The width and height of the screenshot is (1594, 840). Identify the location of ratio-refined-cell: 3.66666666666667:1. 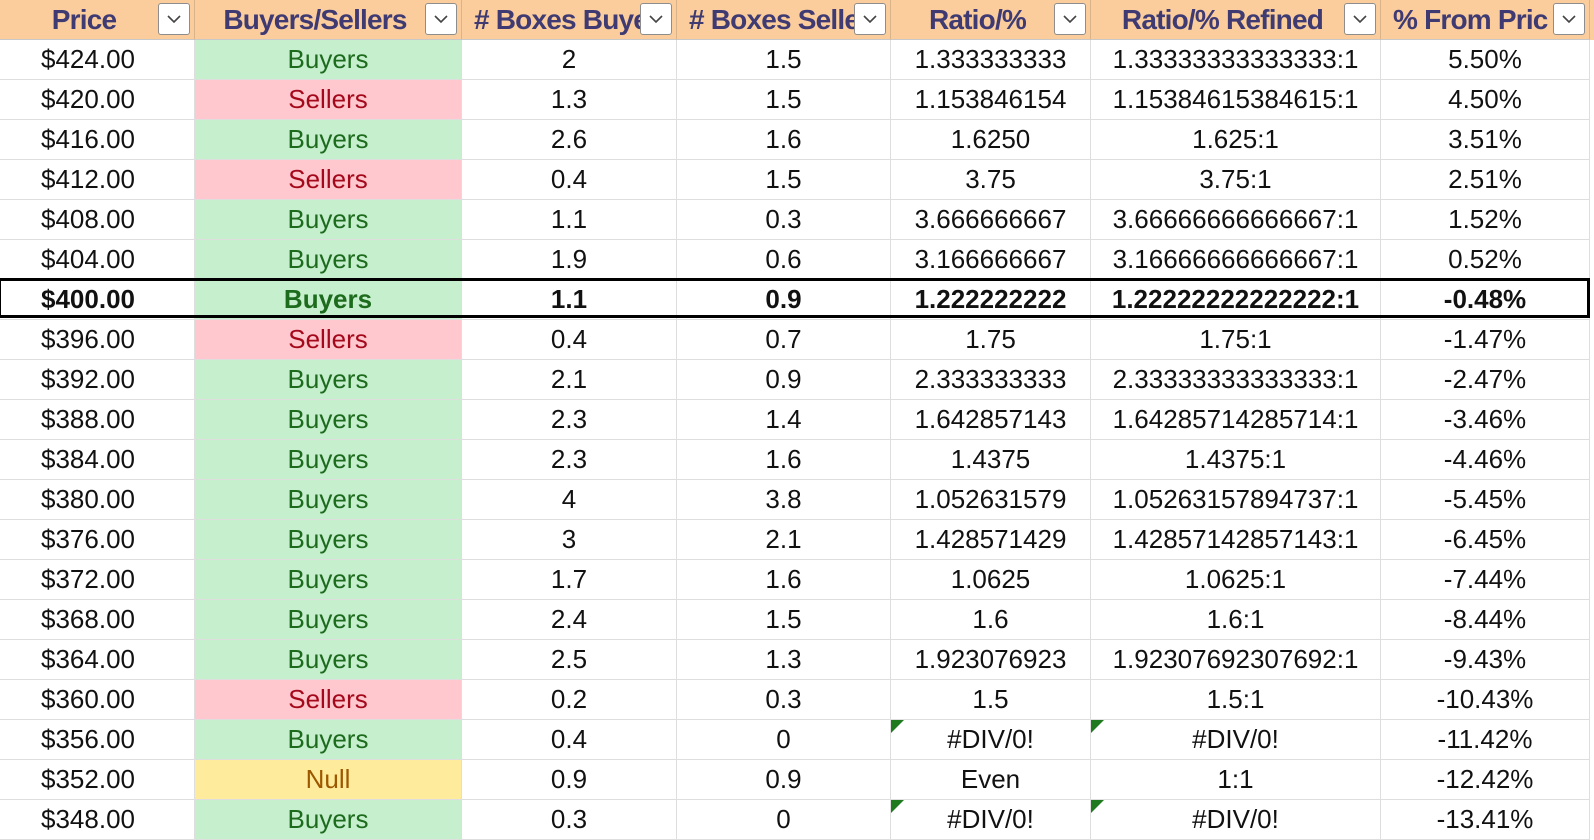
(1236, 220).